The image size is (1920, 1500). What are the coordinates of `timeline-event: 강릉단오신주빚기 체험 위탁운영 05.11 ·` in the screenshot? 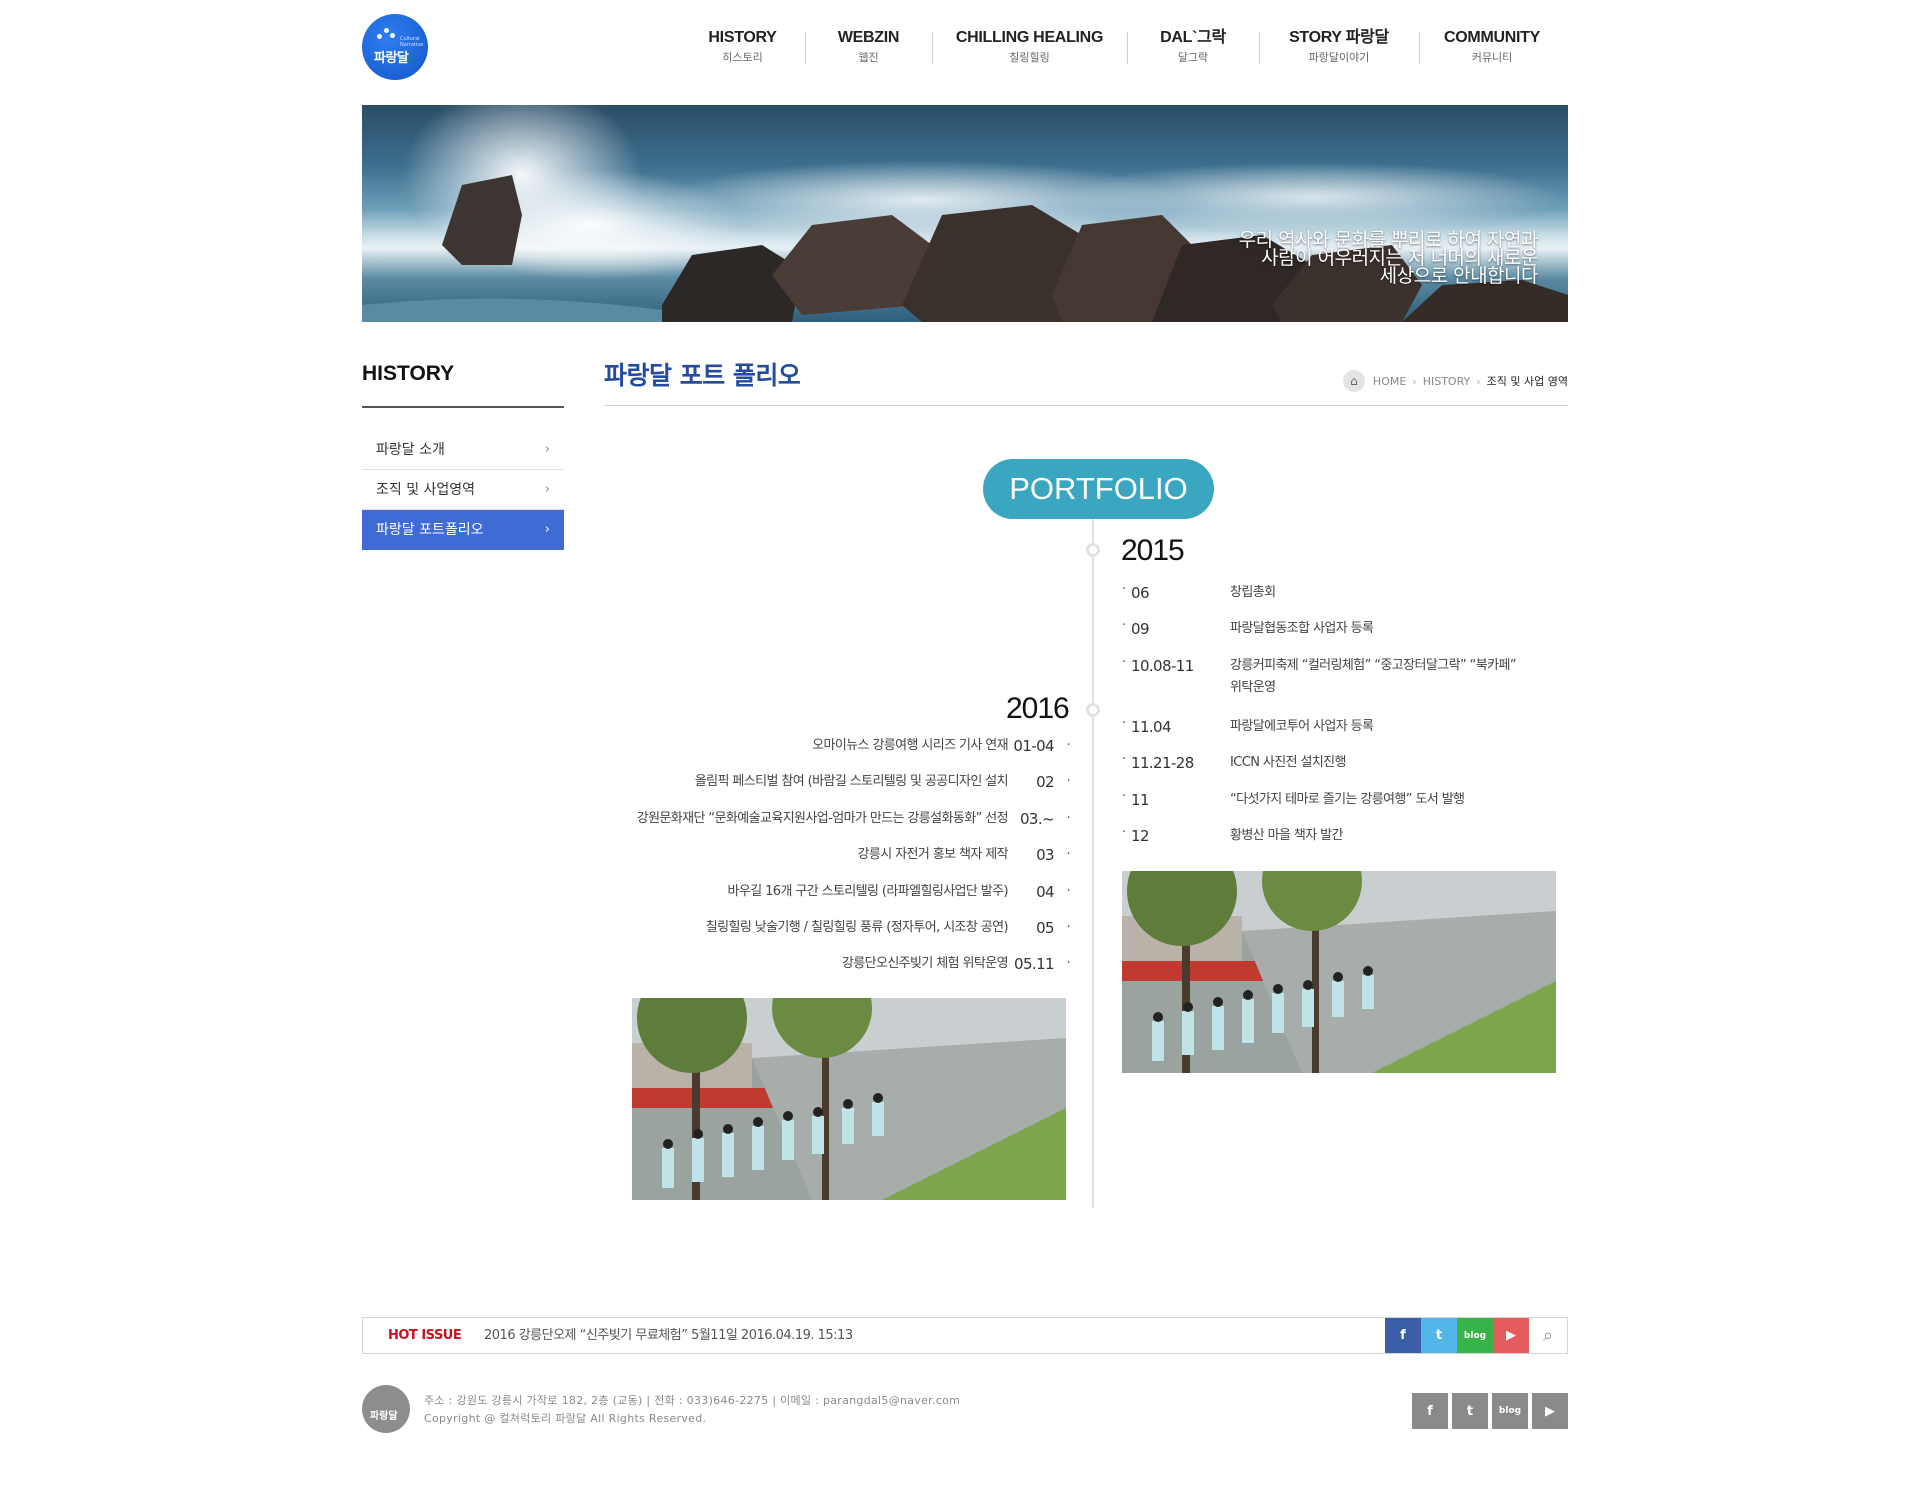 It's located at (830, 971).